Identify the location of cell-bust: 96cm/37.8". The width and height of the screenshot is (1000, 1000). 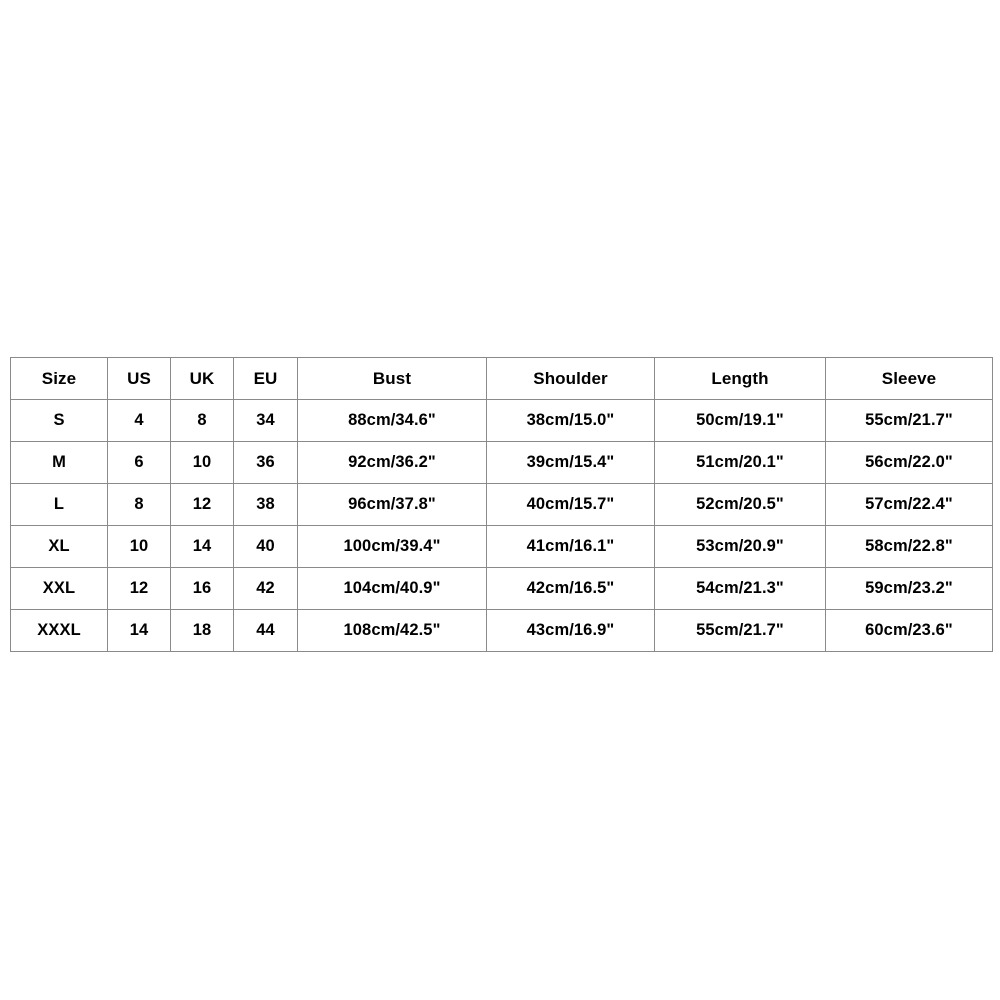
(392, 504).